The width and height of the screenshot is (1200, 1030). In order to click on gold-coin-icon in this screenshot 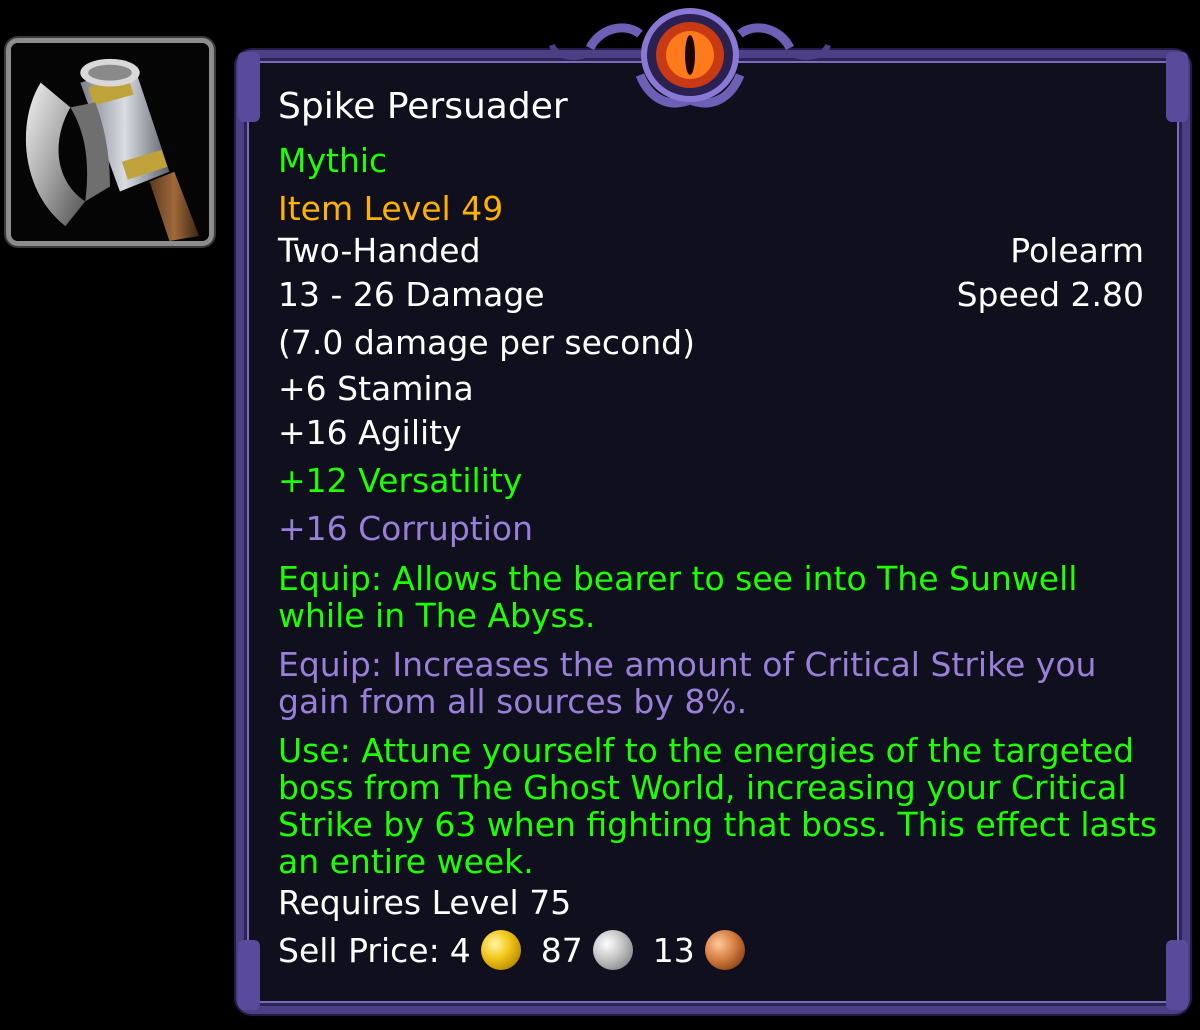, I will do `click(500, 950)`.